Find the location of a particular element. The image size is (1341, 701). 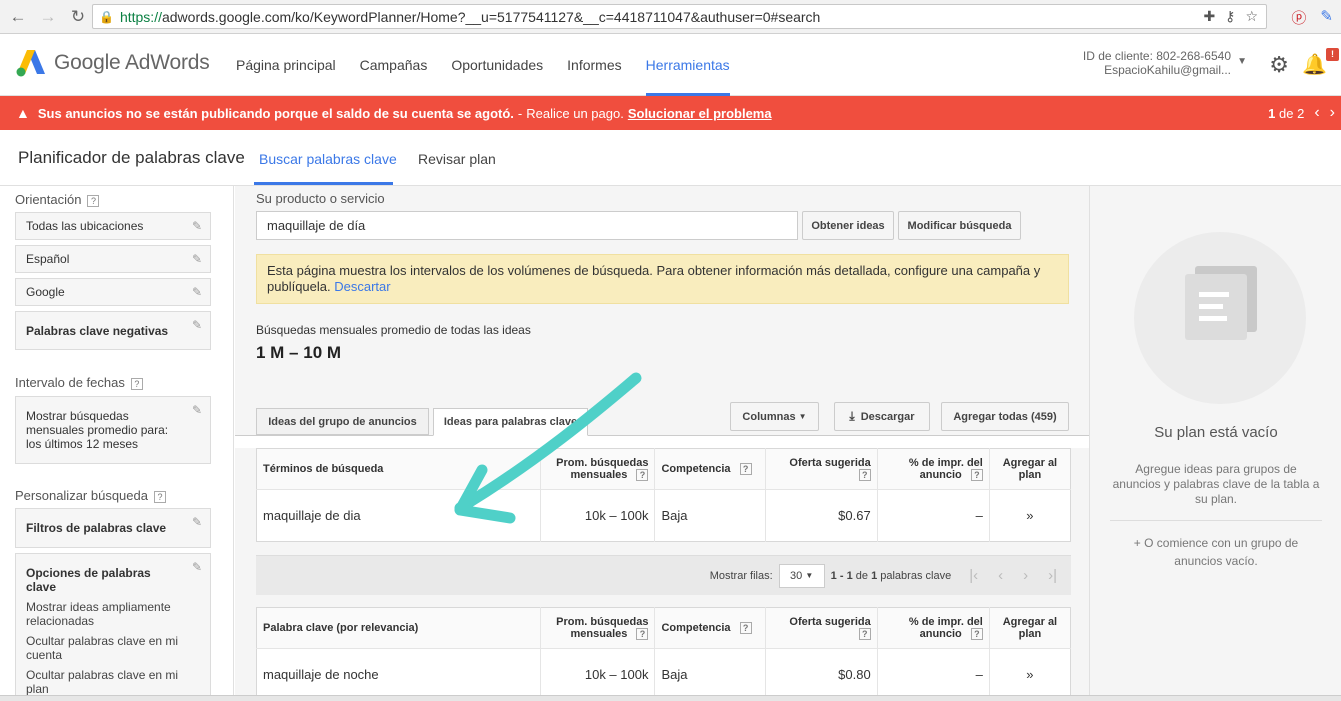

cell-searches: 10k – 100k is located at coordinates (598, 515).